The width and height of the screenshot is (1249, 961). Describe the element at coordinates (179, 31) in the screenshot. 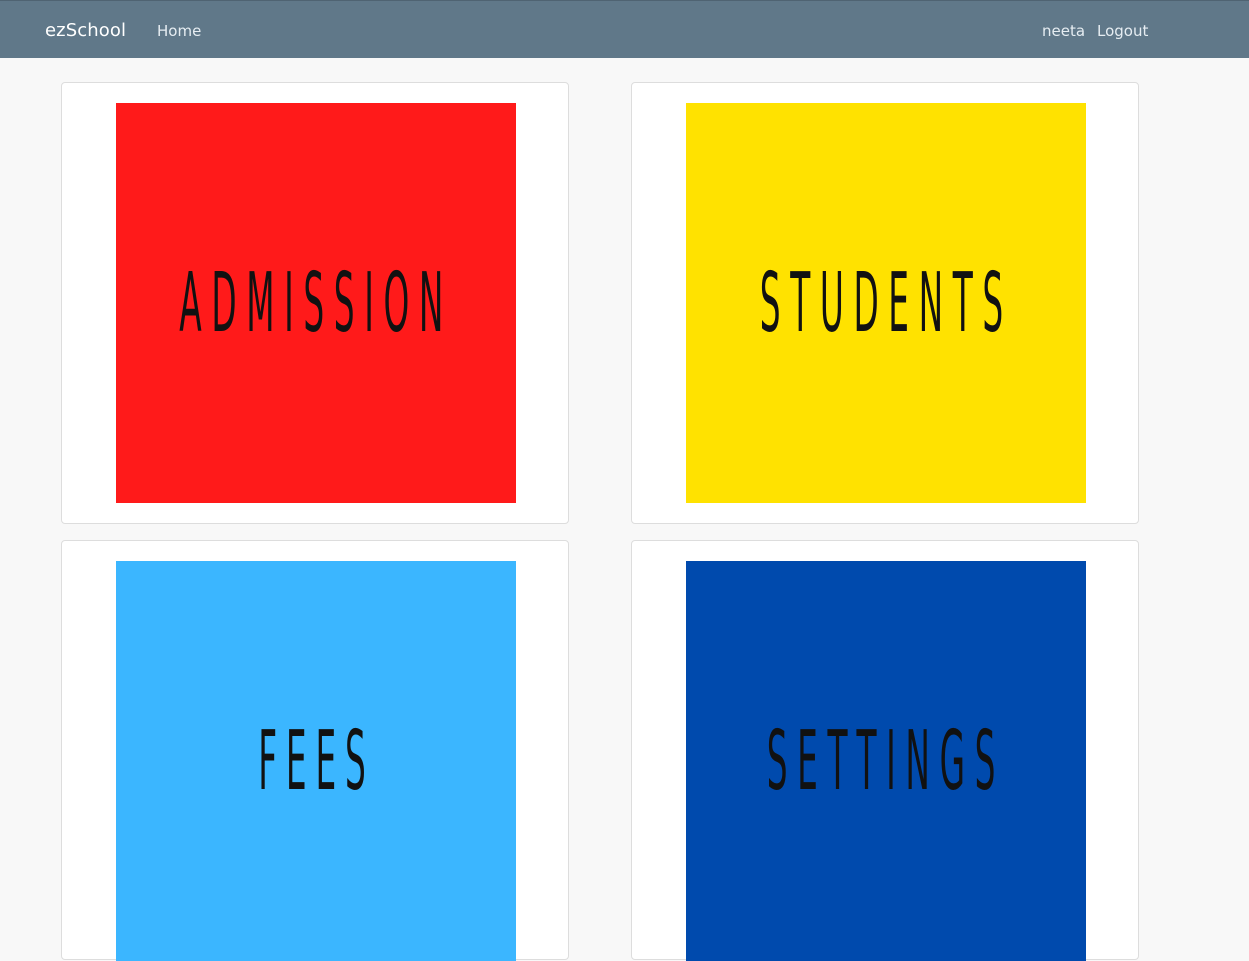

I see `home-link: Home` at that location.